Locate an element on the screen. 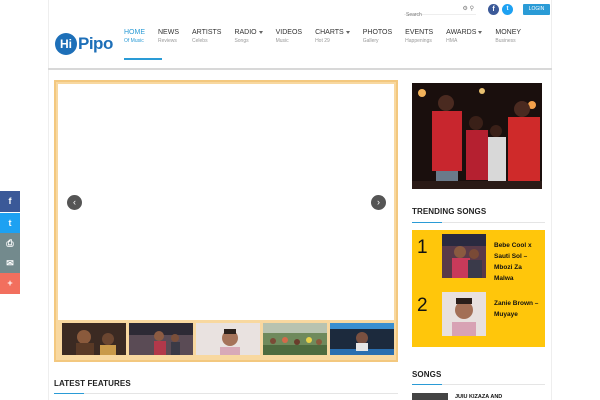 This screenshot has width=600, height=400. nav-sublabel: Happenings is located at coordinates (418, 41).